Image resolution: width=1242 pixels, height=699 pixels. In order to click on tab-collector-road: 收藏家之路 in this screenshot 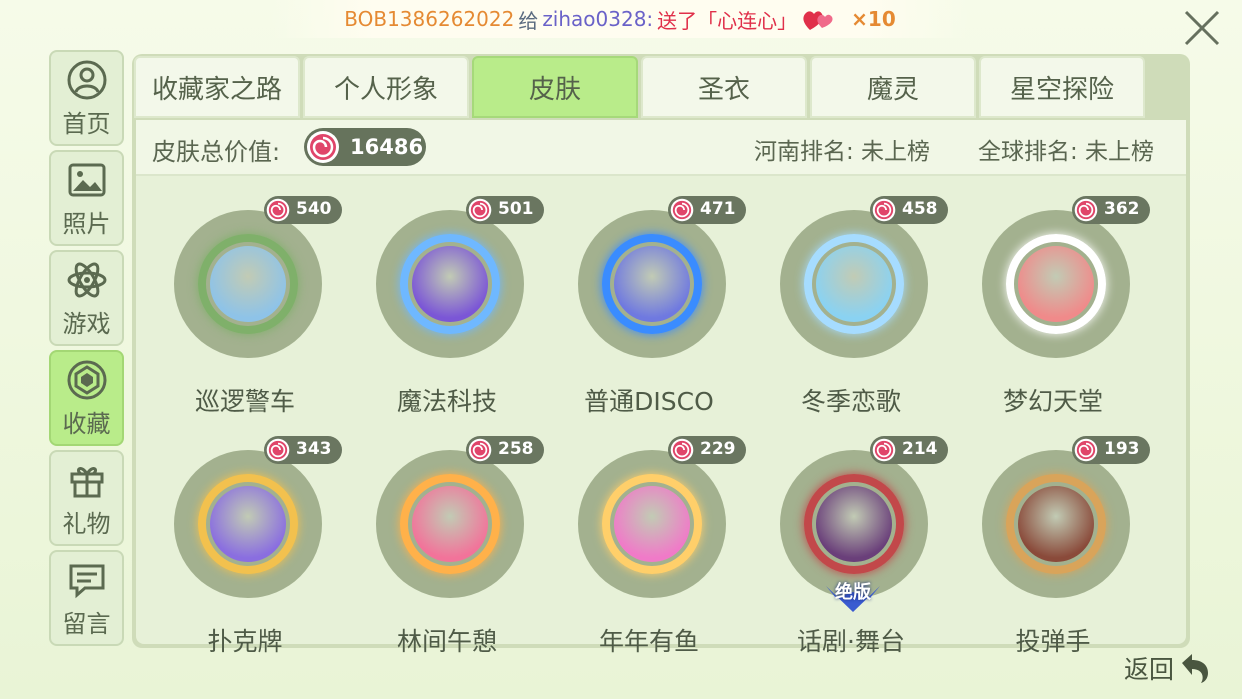, I will do `click(217, 87)`.